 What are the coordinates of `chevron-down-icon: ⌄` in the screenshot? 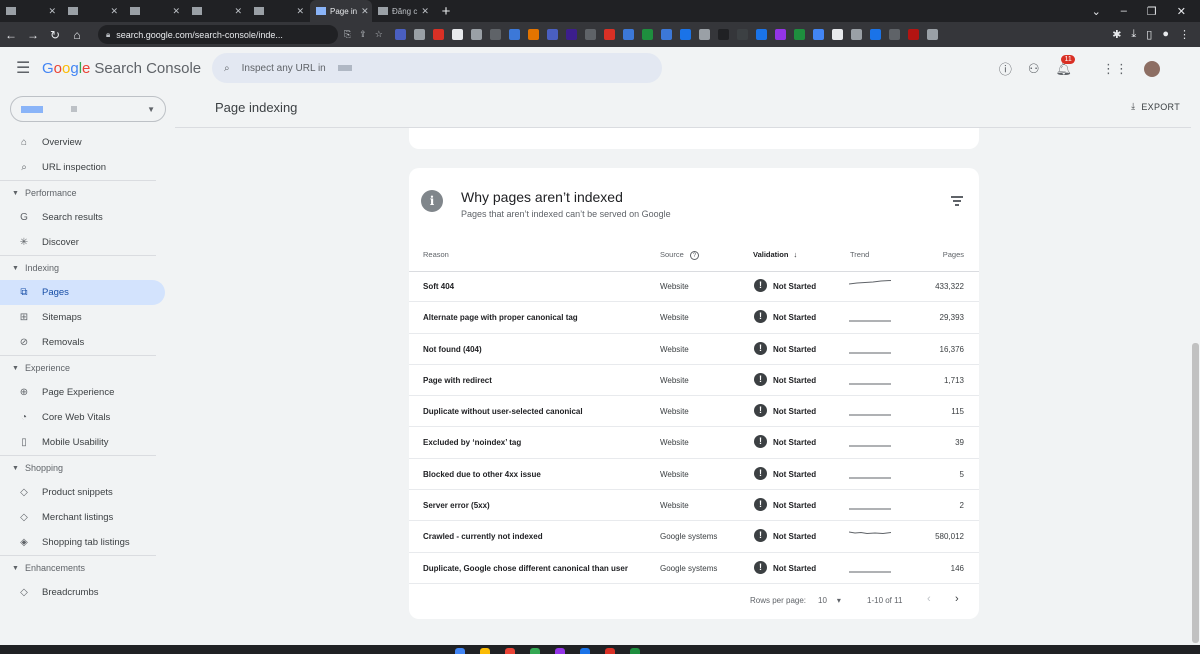 It's located at (1096, 11).